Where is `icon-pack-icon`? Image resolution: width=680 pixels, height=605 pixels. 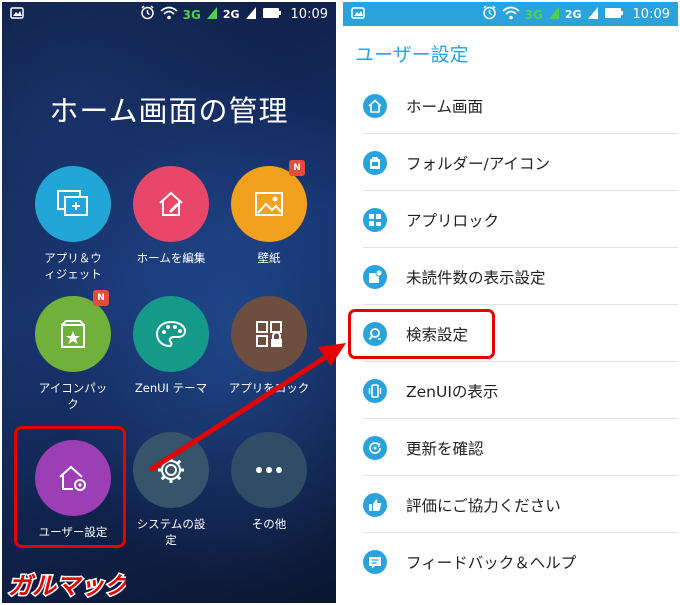 icon-pack-icon is located at coordinates (73, 334).